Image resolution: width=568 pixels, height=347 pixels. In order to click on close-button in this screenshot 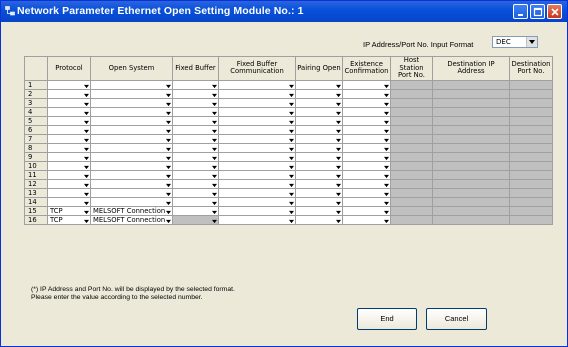, I will do `click(554, 11)`.